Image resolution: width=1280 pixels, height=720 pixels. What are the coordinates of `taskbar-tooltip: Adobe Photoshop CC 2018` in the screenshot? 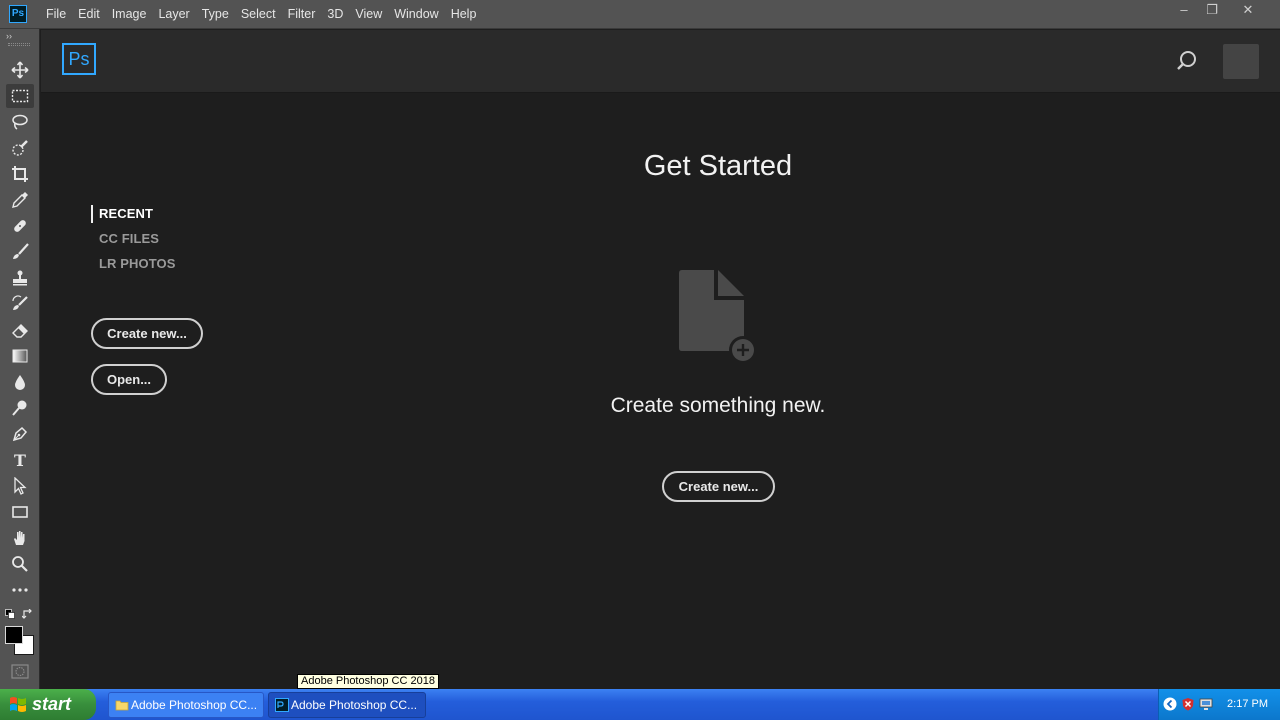 It's located at (368, 681).